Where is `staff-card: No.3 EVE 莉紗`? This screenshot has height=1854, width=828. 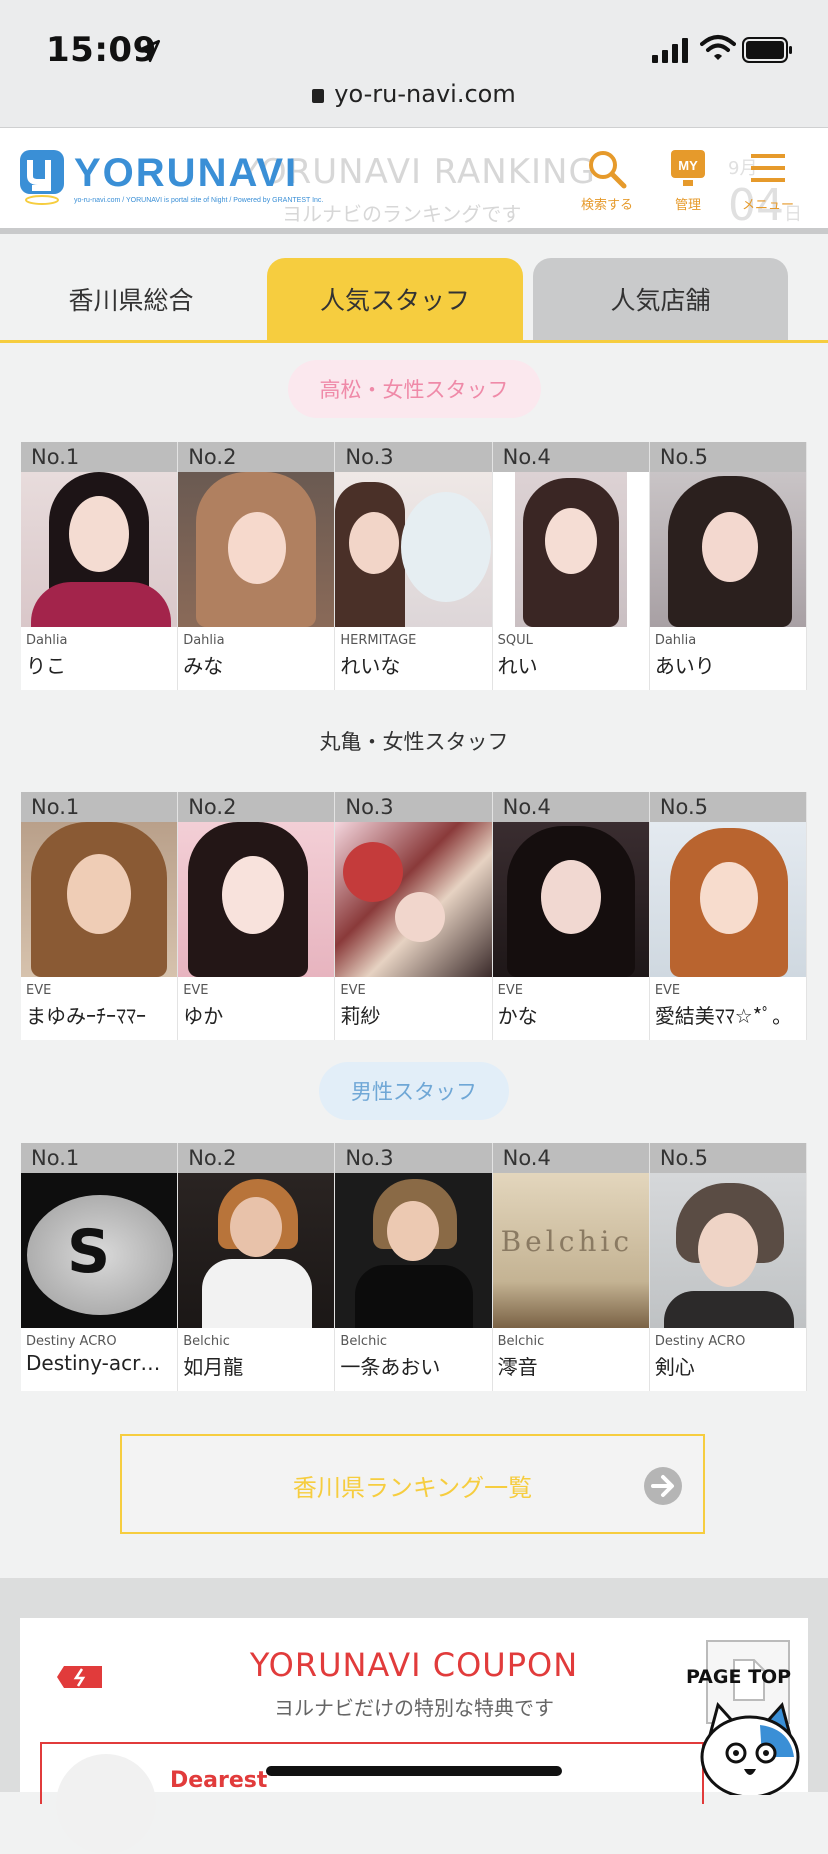
staff-card: No.3 EVE 莉紗 is located at coordinates (414, 916).